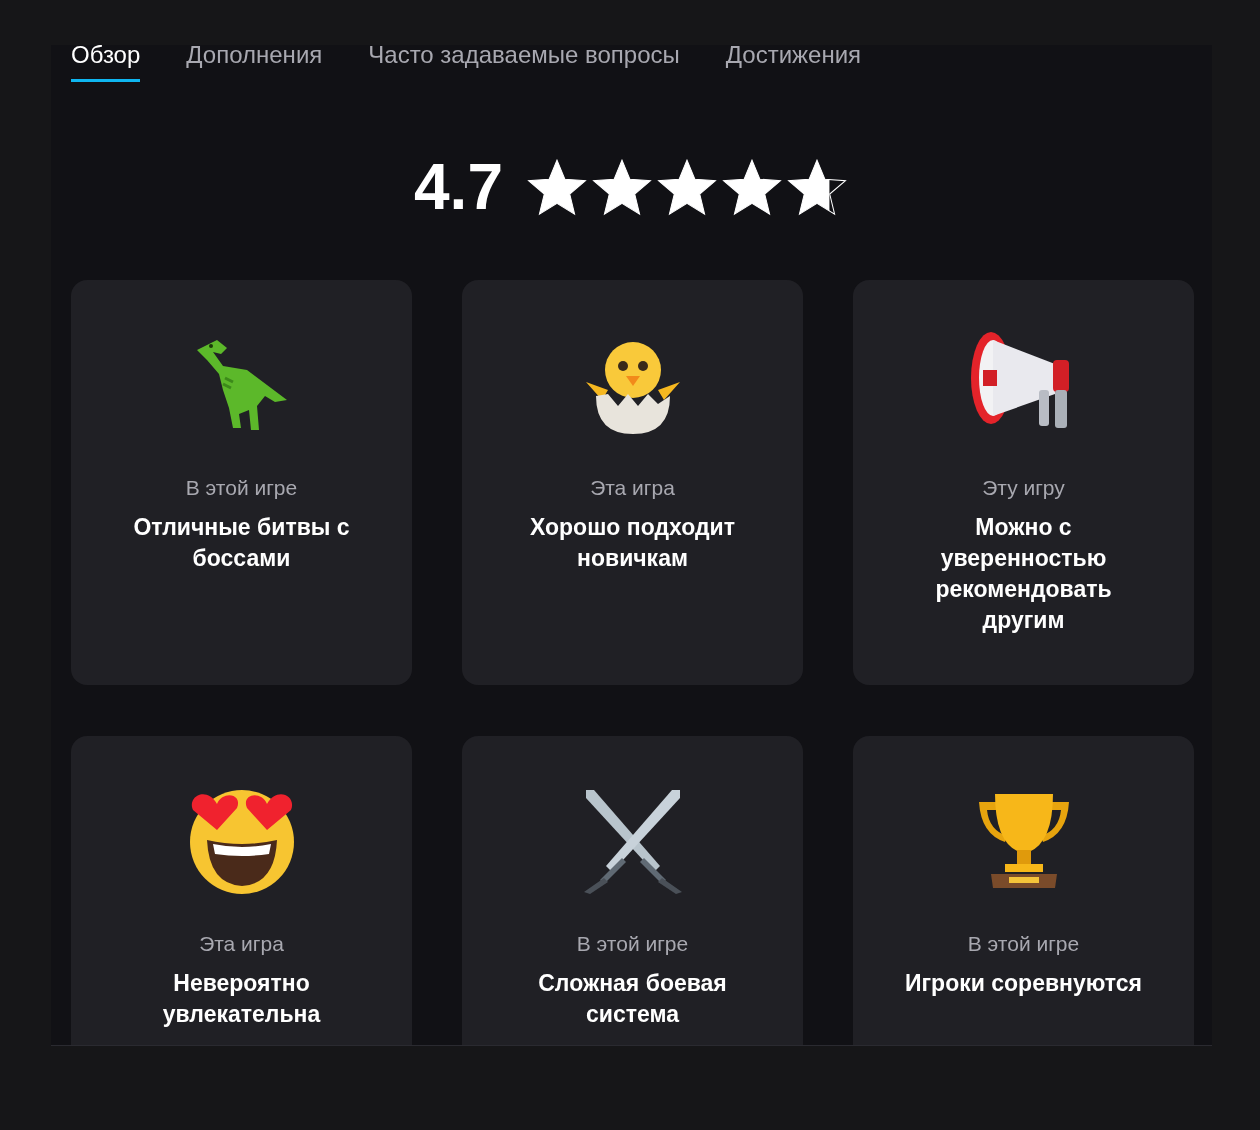 This screenshot has height=1130, width=1260. What do you see at coordinates (632, 999) in the screenshot?
I see `card-title: Сложная боевая система` at bounding box center [632, 999].